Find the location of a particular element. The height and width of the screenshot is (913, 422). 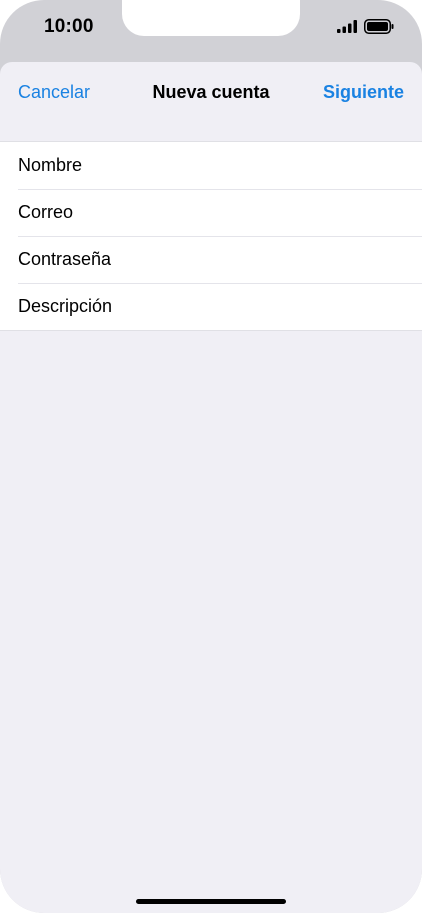

name-field is located at coordinates (211, 165).